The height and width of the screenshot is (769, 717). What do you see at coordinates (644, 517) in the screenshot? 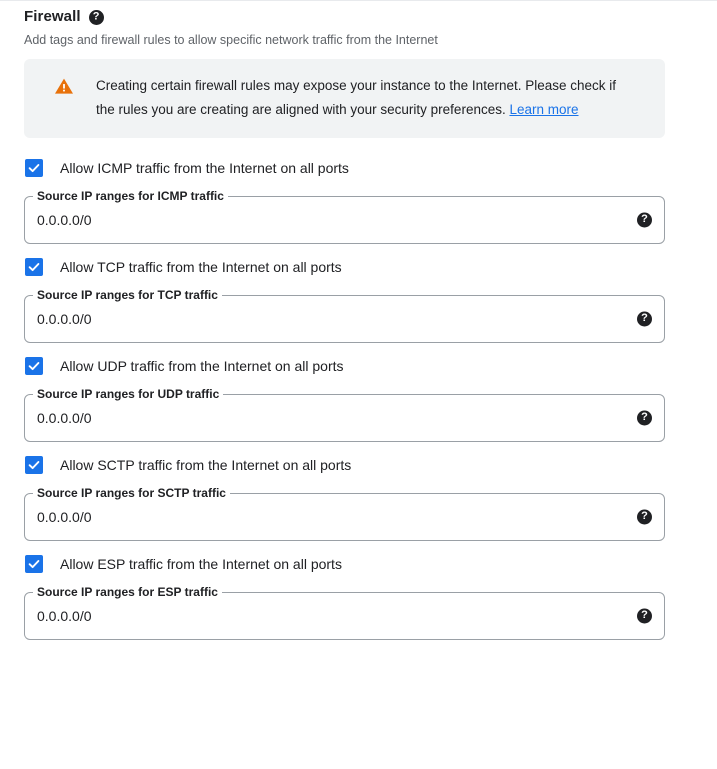
I see `sctp-source-ip-help-icon: ?` at bounding box center [644, 517].